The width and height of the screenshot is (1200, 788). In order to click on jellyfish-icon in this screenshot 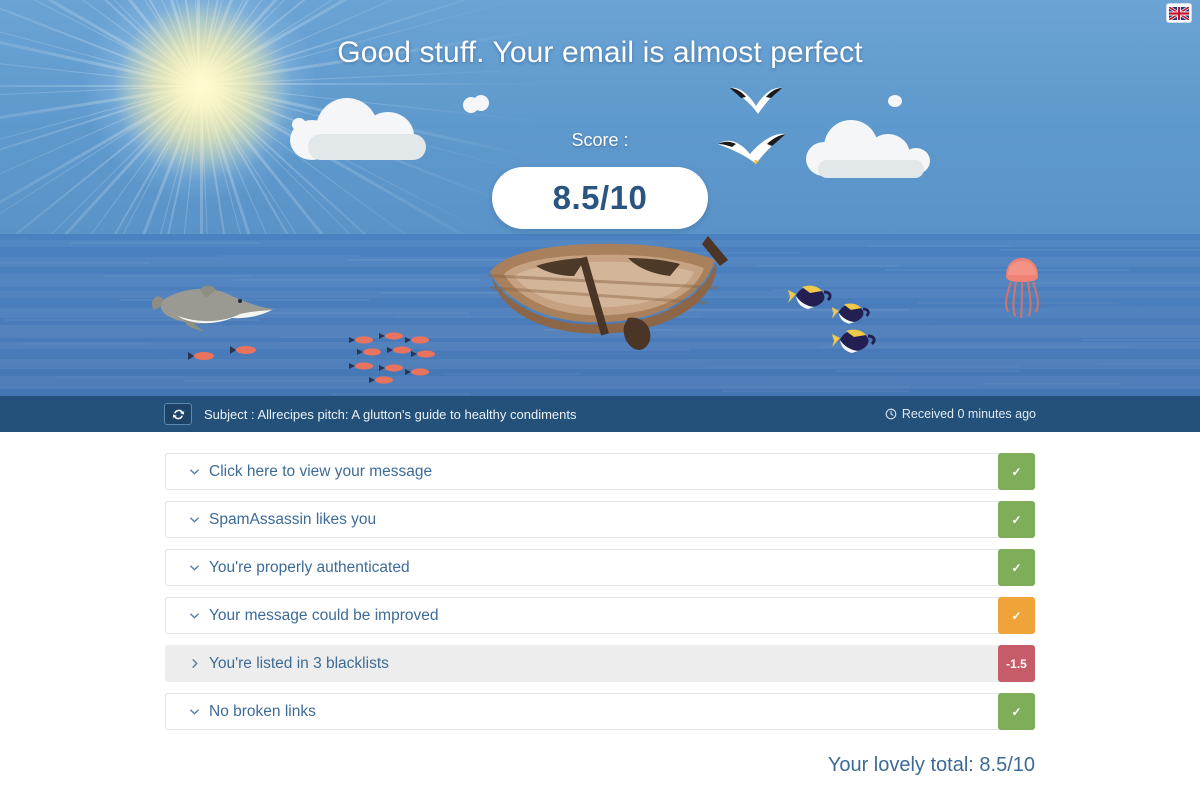, I will do `click(1022, 288)`.